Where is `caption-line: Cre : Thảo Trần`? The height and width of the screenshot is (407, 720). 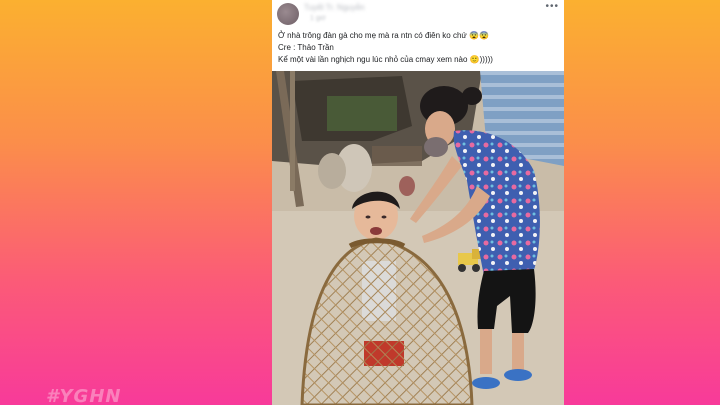
caption-line: Cre : Thảo Trần is located at coordinates (306, 47).